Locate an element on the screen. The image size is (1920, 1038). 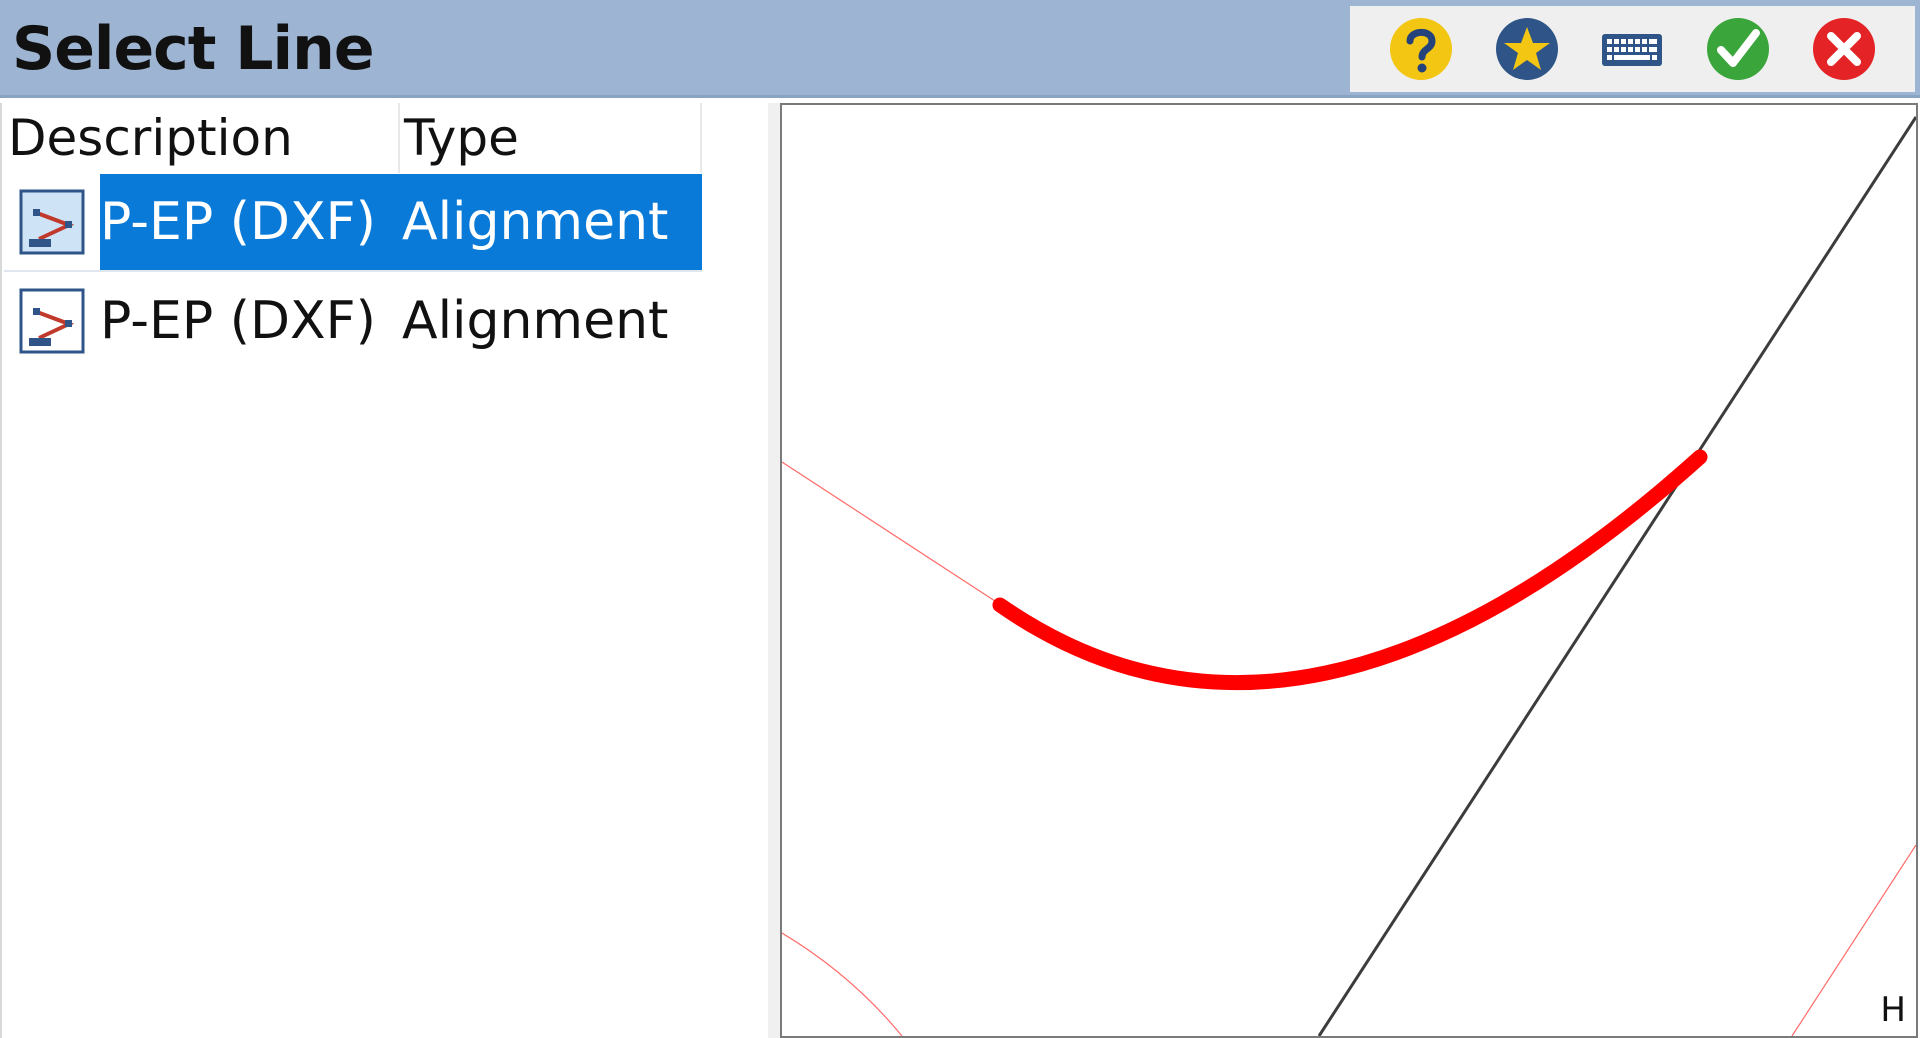
column-header-type: Type is located at coordinates (551, 138).